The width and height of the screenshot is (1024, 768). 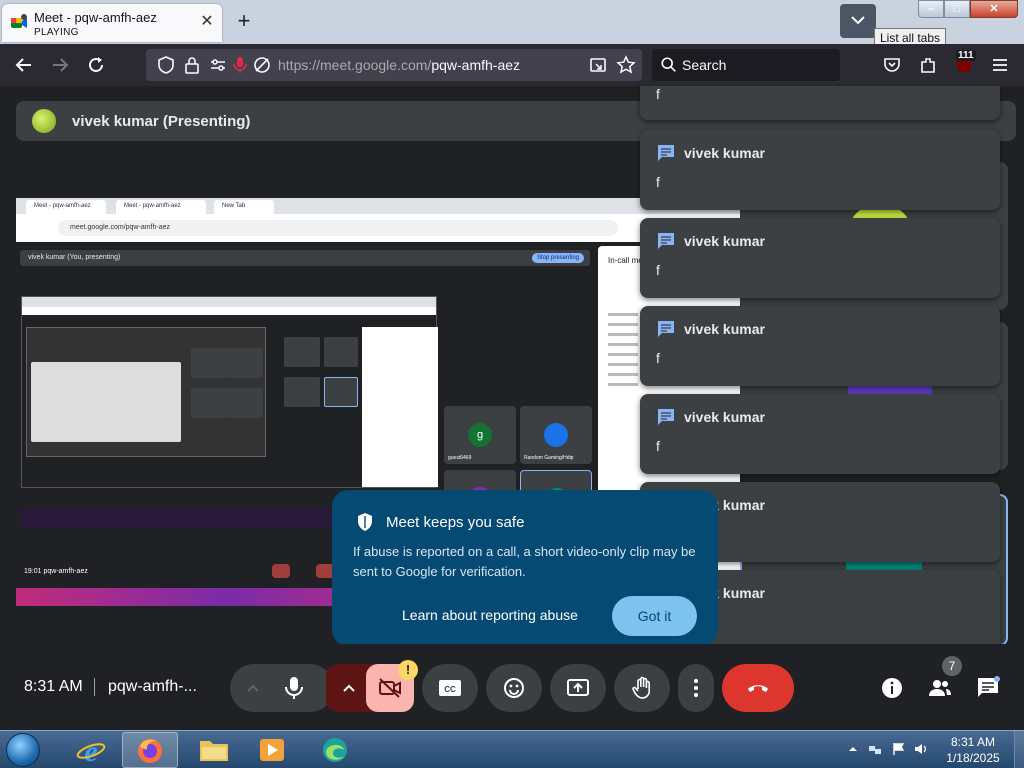 I want to click on captions-button: CC, so click(x=450, y=688).